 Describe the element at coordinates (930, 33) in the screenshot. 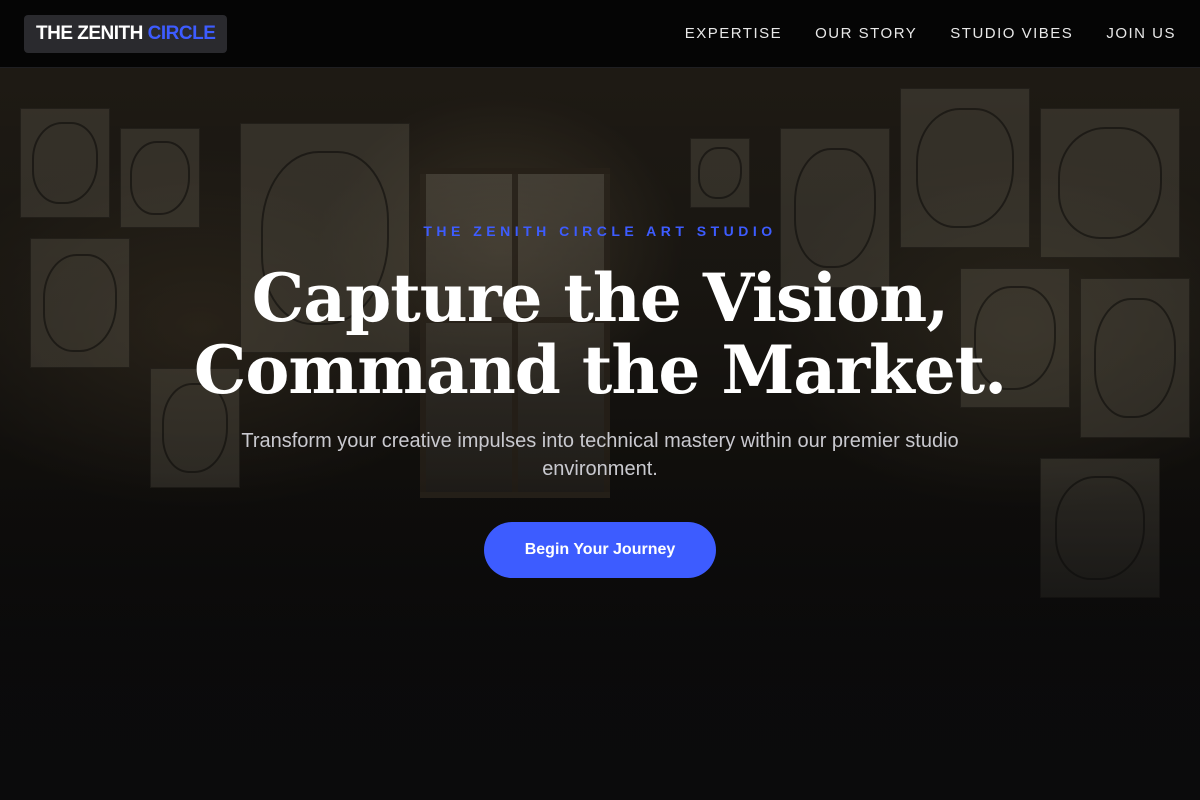

I see `nav-links: EXPERTISE OUR STORY STUDIO VIBES JOIN US` at that location.